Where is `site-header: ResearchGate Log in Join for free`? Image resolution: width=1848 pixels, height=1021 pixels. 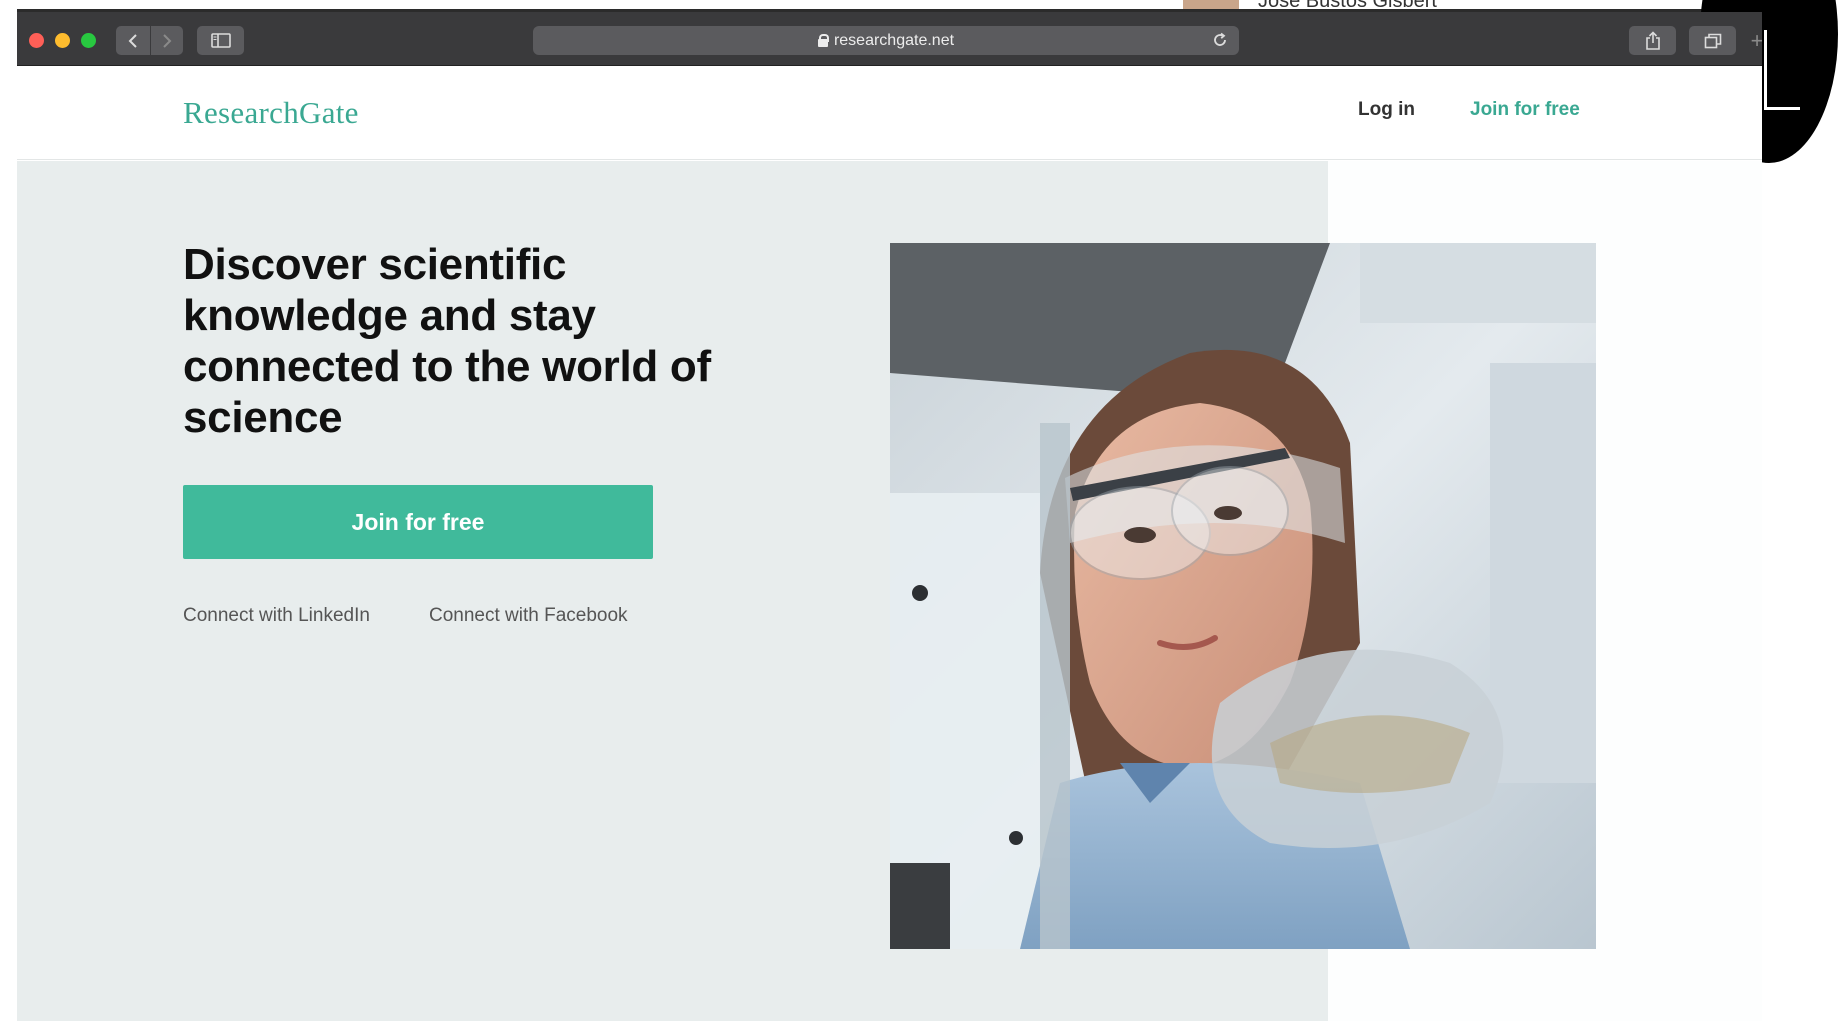
site-header: ResearchGate Log in Join for free is located at coordinates (889, 113).